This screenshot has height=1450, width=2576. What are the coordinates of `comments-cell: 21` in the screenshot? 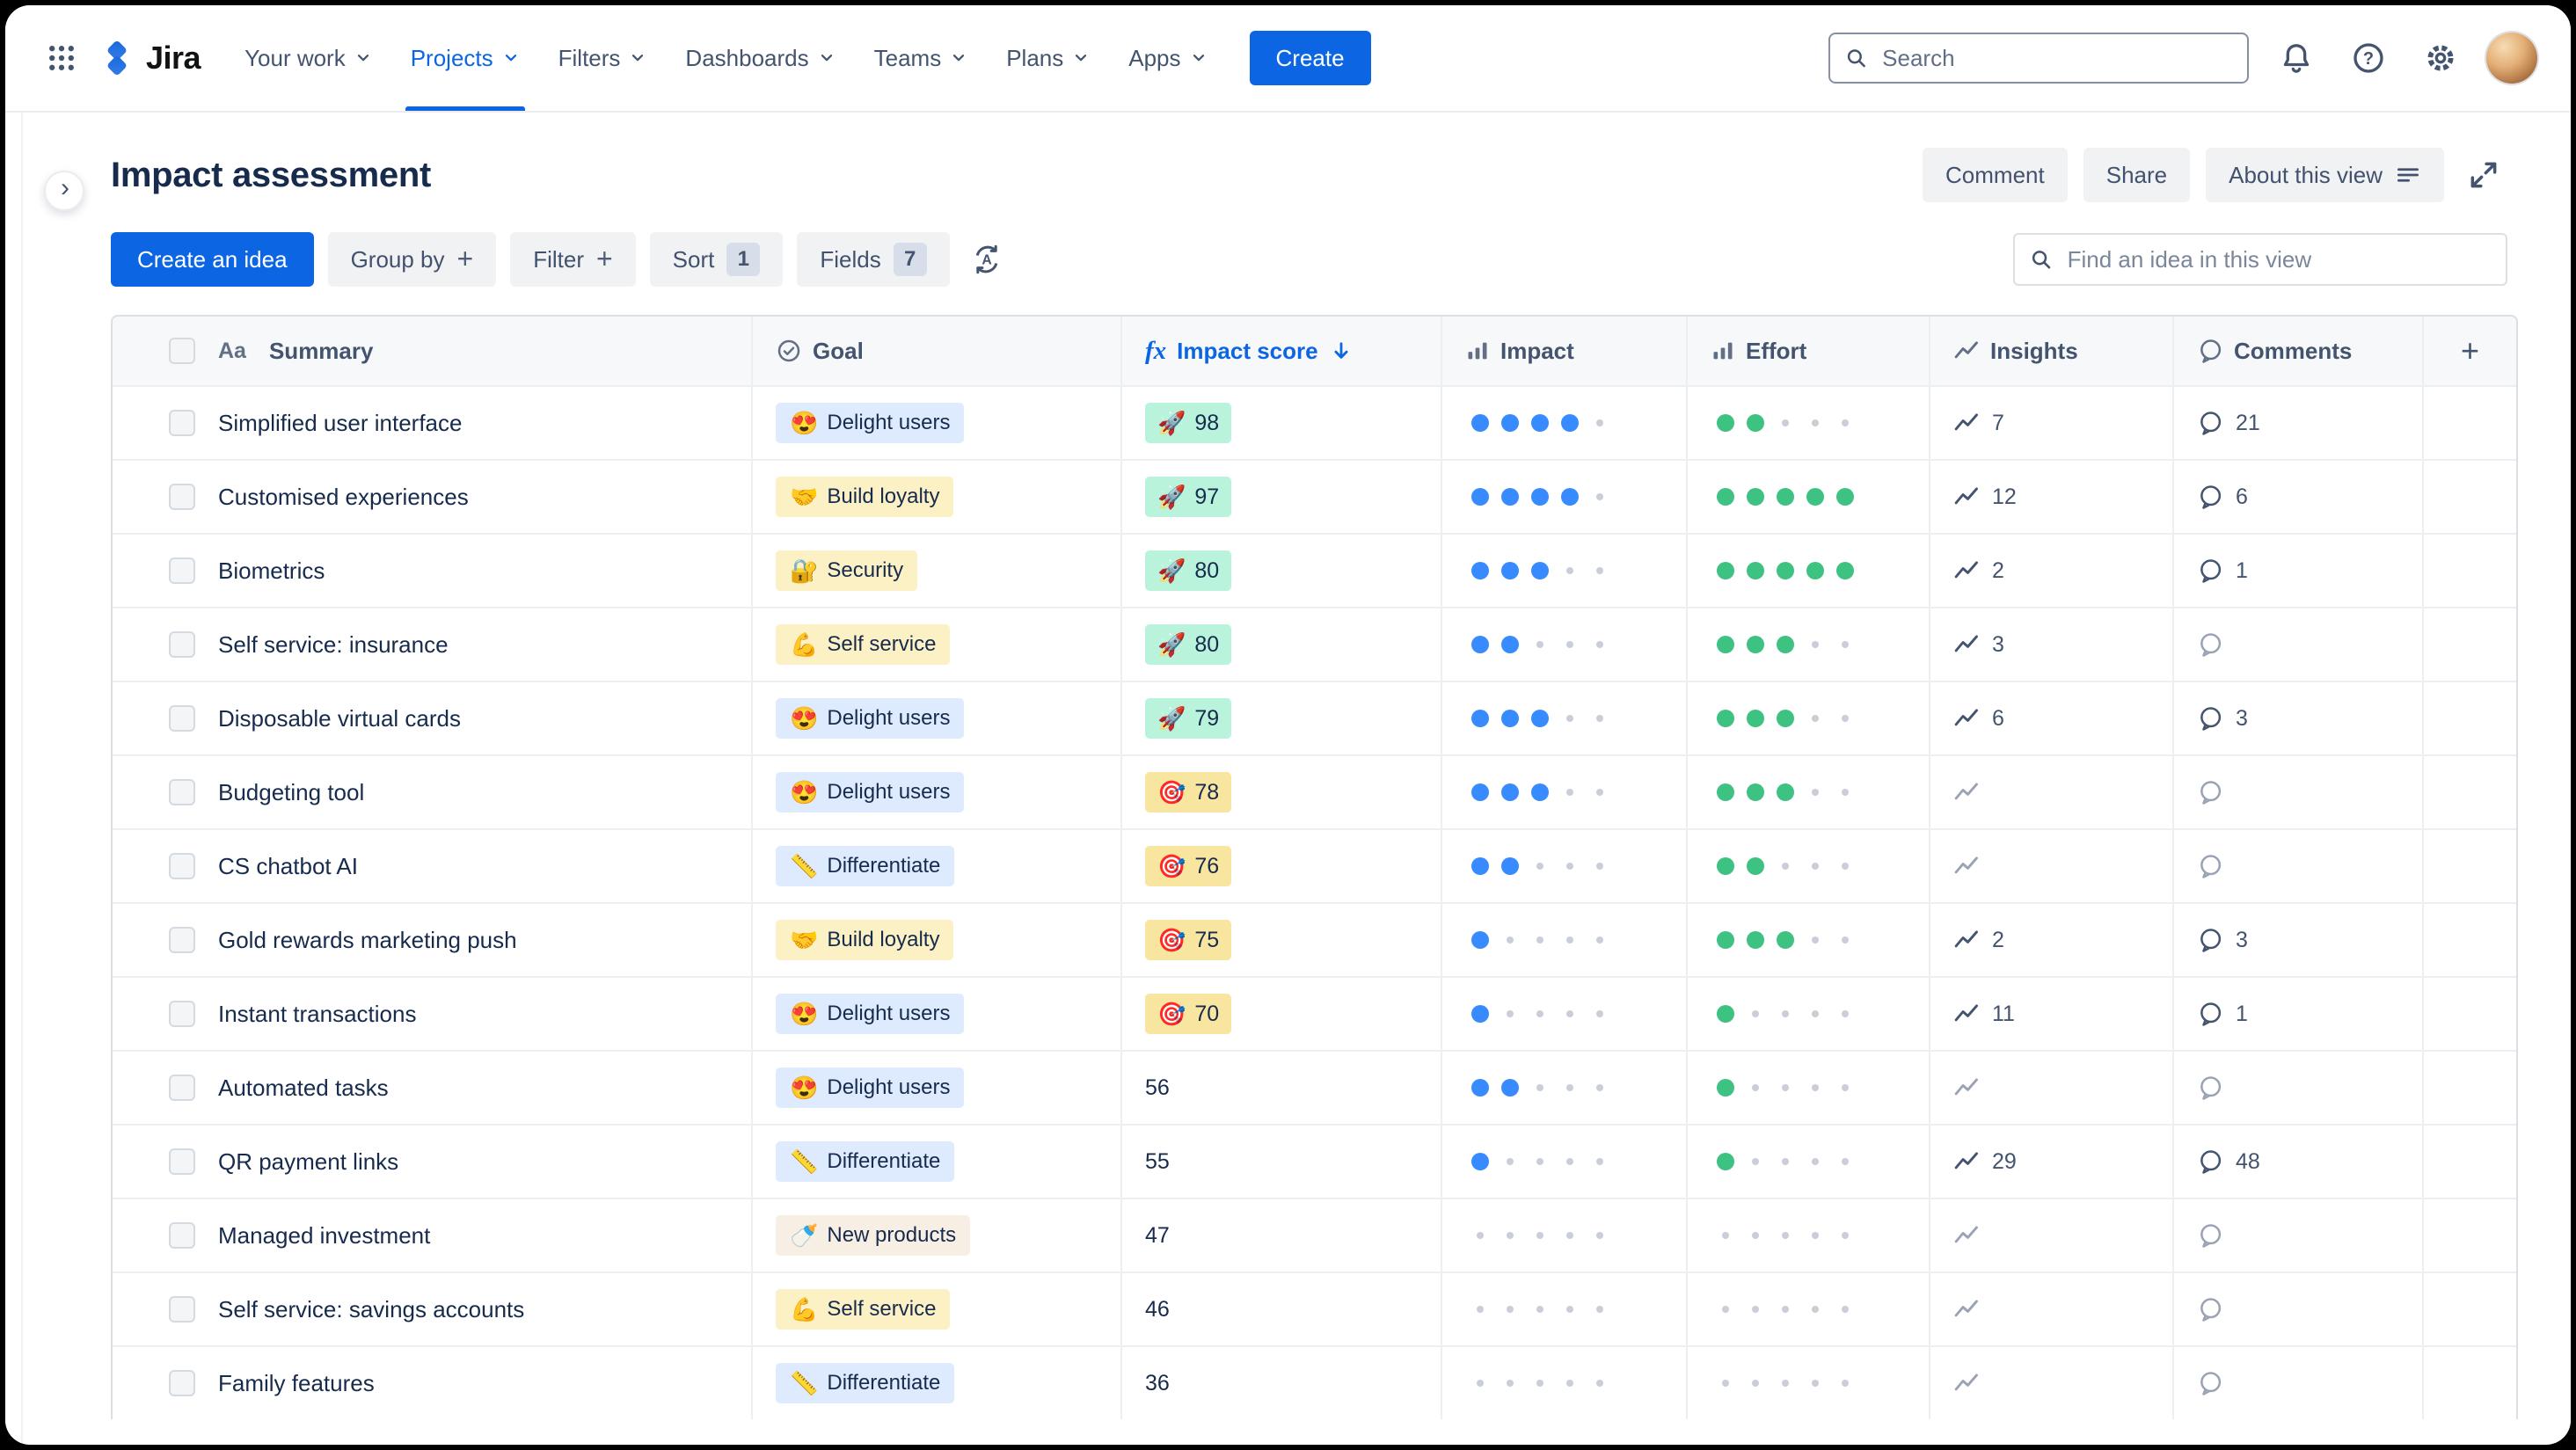 It's located at (2297, 423).